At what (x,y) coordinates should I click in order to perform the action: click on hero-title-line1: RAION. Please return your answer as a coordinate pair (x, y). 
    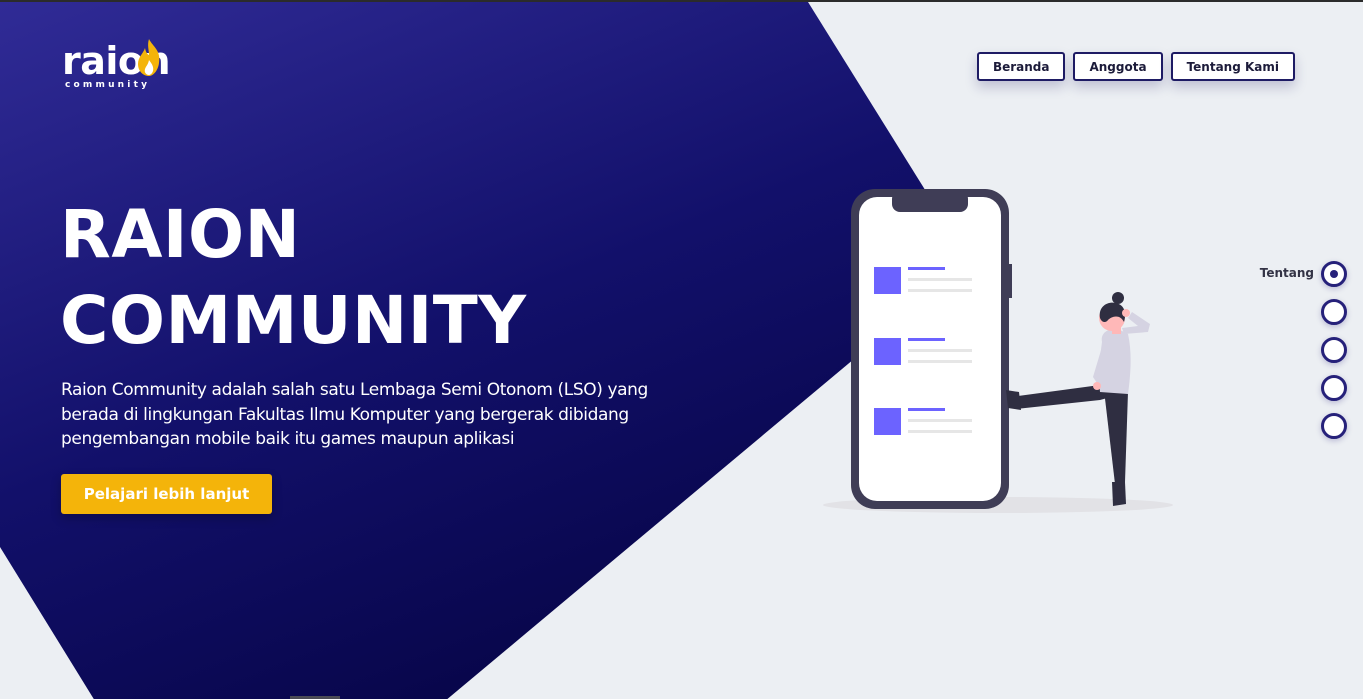
    Looking at the image, I should click on (180, 234).